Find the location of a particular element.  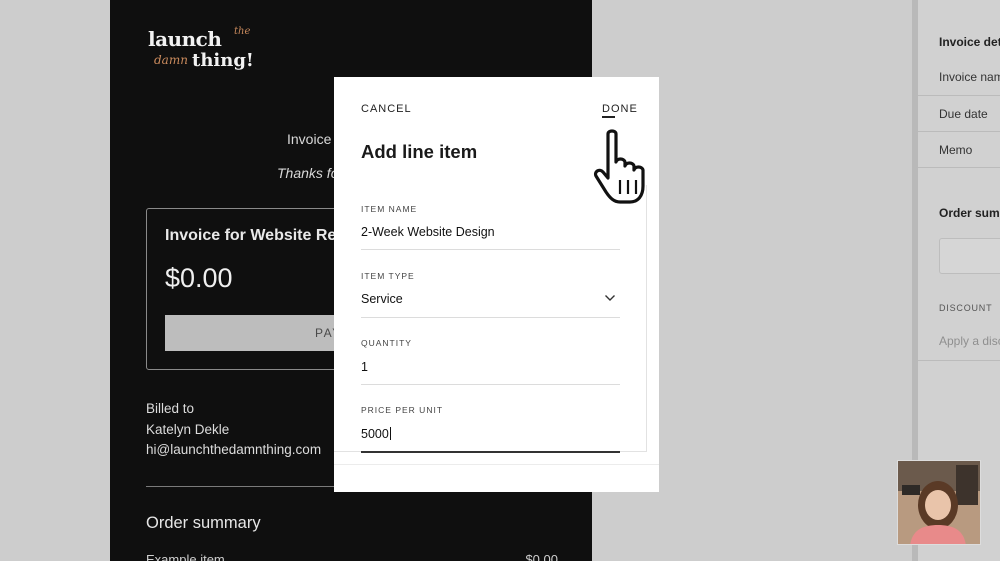

quantity-label: QUANTITY is located at coordinates (386, 343).